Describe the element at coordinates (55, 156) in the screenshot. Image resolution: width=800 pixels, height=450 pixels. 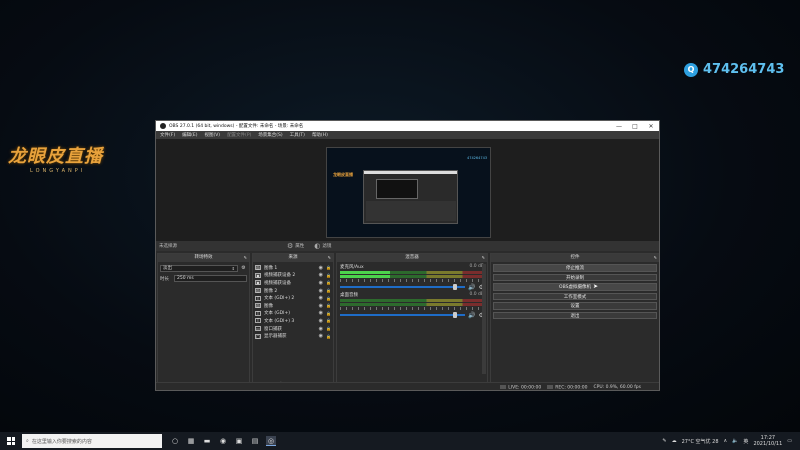
I see `logo-chinese: 龙眼皮直播` at that location.